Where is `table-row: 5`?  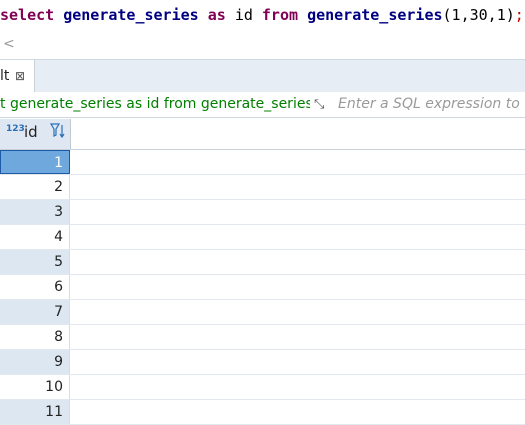 table-row: 5 is located at coordinates (262, 262).